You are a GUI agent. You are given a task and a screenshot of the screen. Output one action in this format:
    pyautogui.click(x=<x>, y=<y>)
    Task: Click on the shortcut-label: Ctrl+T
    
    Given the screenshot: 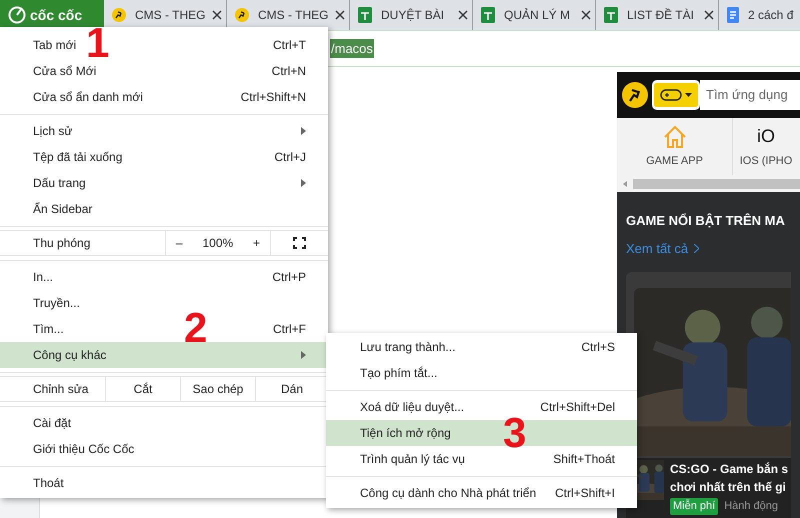 What is the action you would take?
    pyautogui.click(x=289, y=45)
    